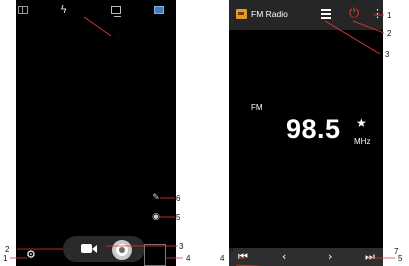  I want to click on callout-cam-6: 6, so click(178, 198).